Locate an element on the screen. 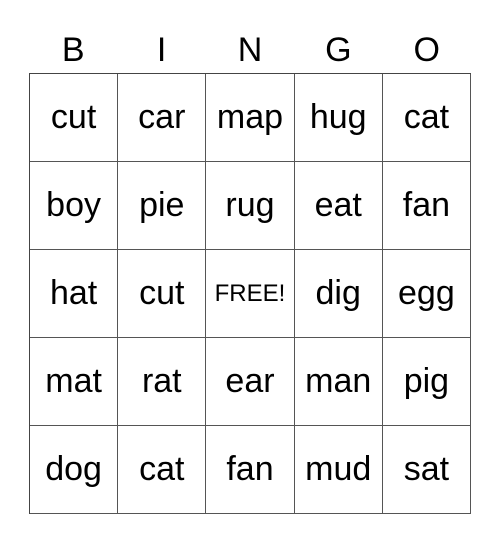 The width and height of the screenshot is (500, 544). header-letter-n: N is located at coordinates (250, 50).